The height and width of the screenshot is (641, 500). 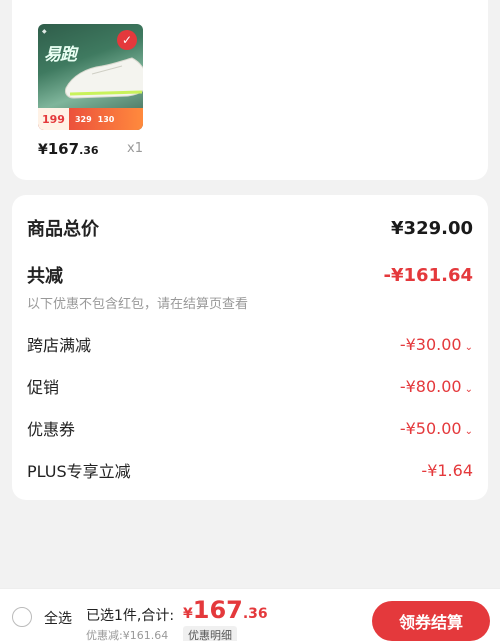 I want to click on discount-label: 跨店满减, so click(x=59, y=345).